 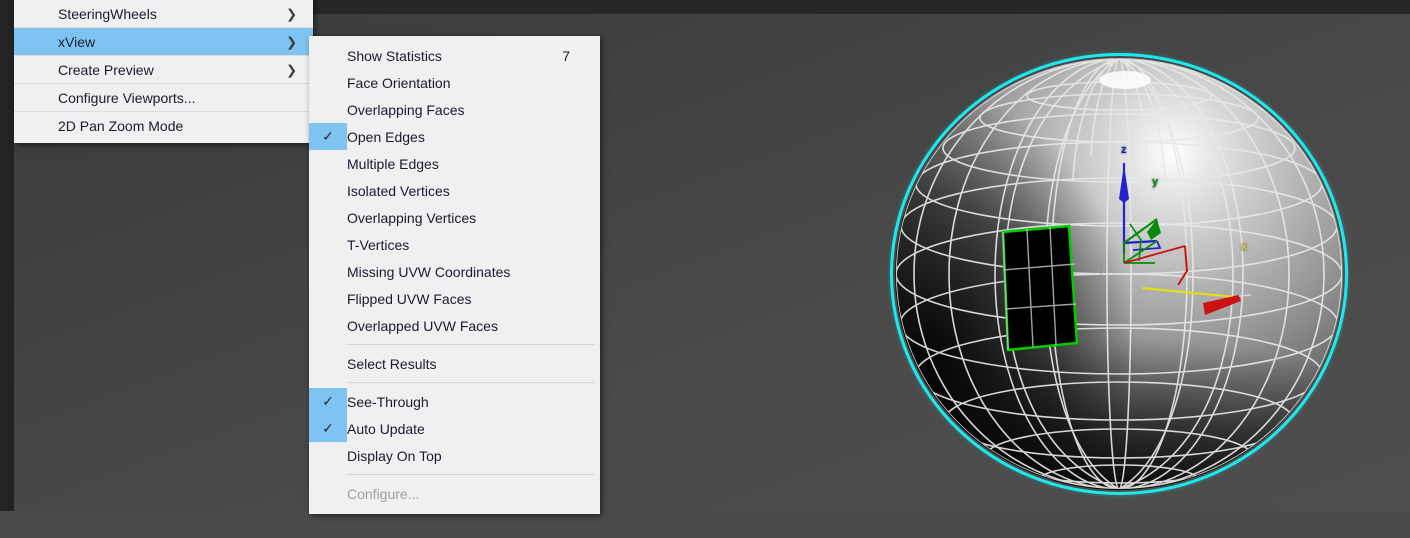 What do you see at coordinates (454, 163) in the screenshot?
I see `menu-item-multiple-edges: Multiple Edges` at bounding box center [454, 163].